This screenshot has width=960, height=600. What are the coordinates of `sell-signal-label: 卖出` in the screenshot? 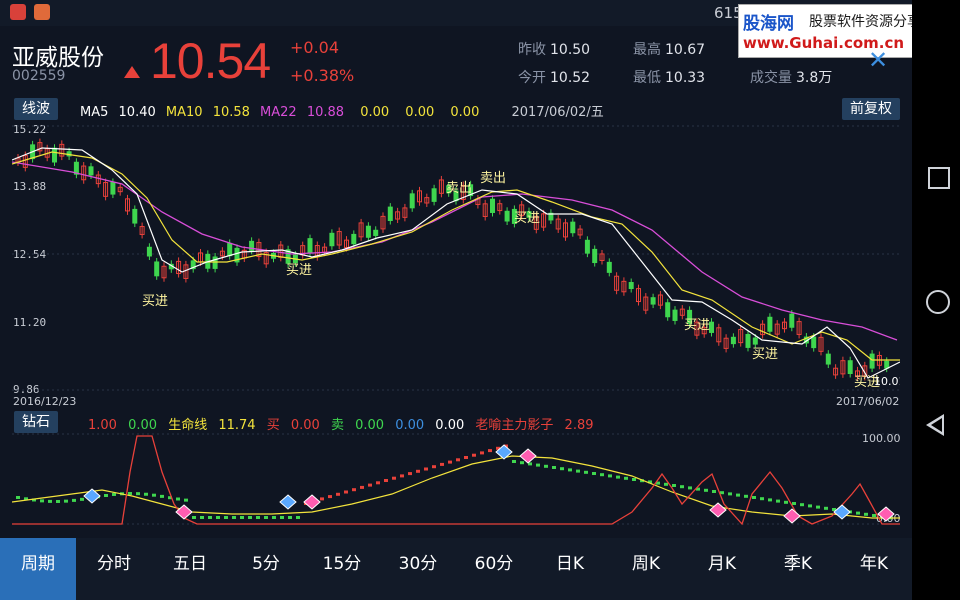 It's located at (459, 188).